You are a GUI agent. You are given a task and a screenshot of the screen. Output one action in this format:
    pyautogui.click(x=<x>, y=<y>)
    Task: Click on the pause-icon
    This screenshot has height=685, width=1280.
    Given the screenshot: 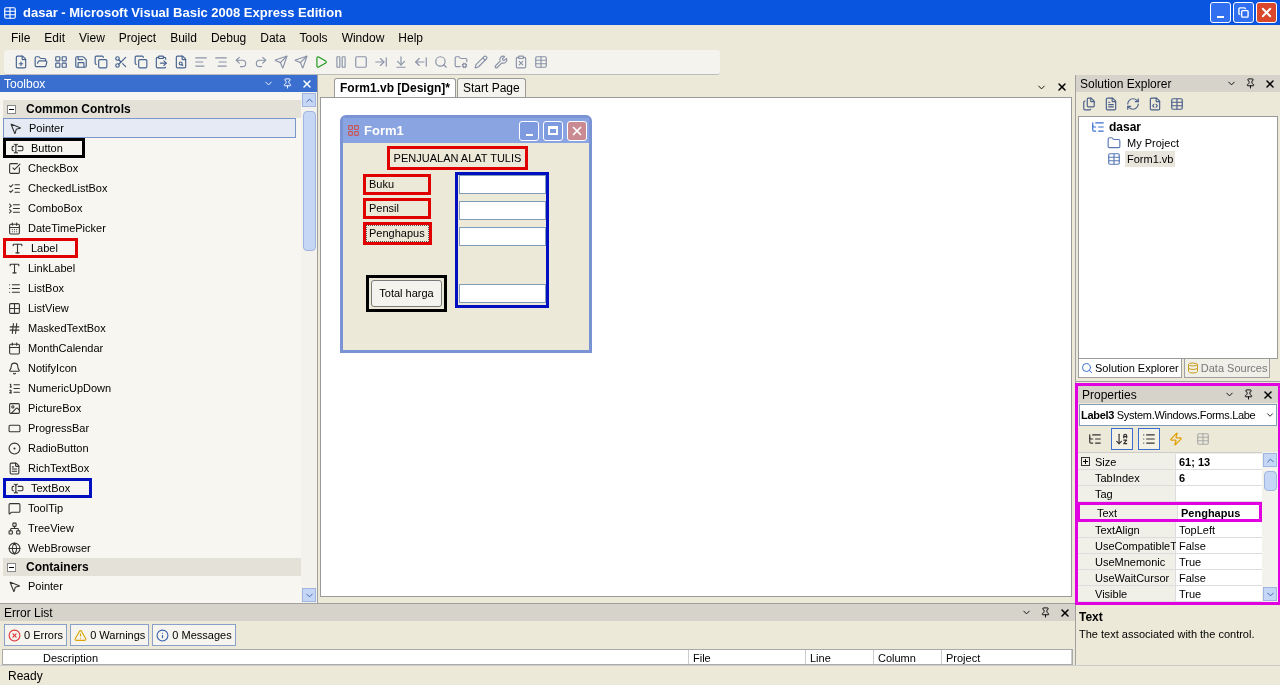 What is the action you would take?
    pyautogui.click(x=341, y=62)
    